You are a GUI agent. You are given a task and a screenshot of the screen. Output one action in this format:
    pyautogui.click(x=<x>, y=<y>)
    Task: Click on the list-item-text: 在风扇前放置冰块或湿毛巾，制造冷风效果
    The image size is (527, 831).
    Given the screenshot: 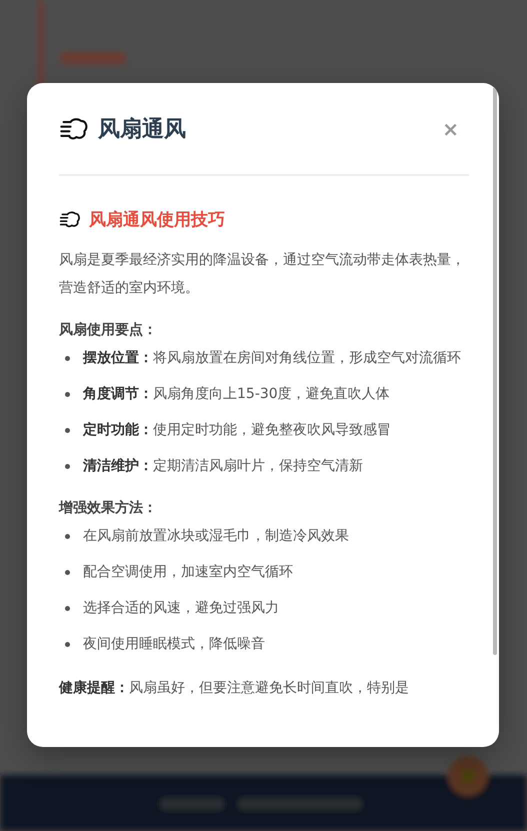 What is the action you would take?
    pyautogui.click(x=216, y=536)
    